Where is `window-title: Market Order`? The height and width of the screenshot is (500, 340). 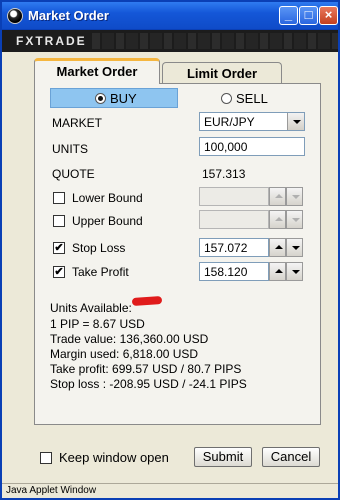
window-title: Market Order is located at coordinates (68, 15).